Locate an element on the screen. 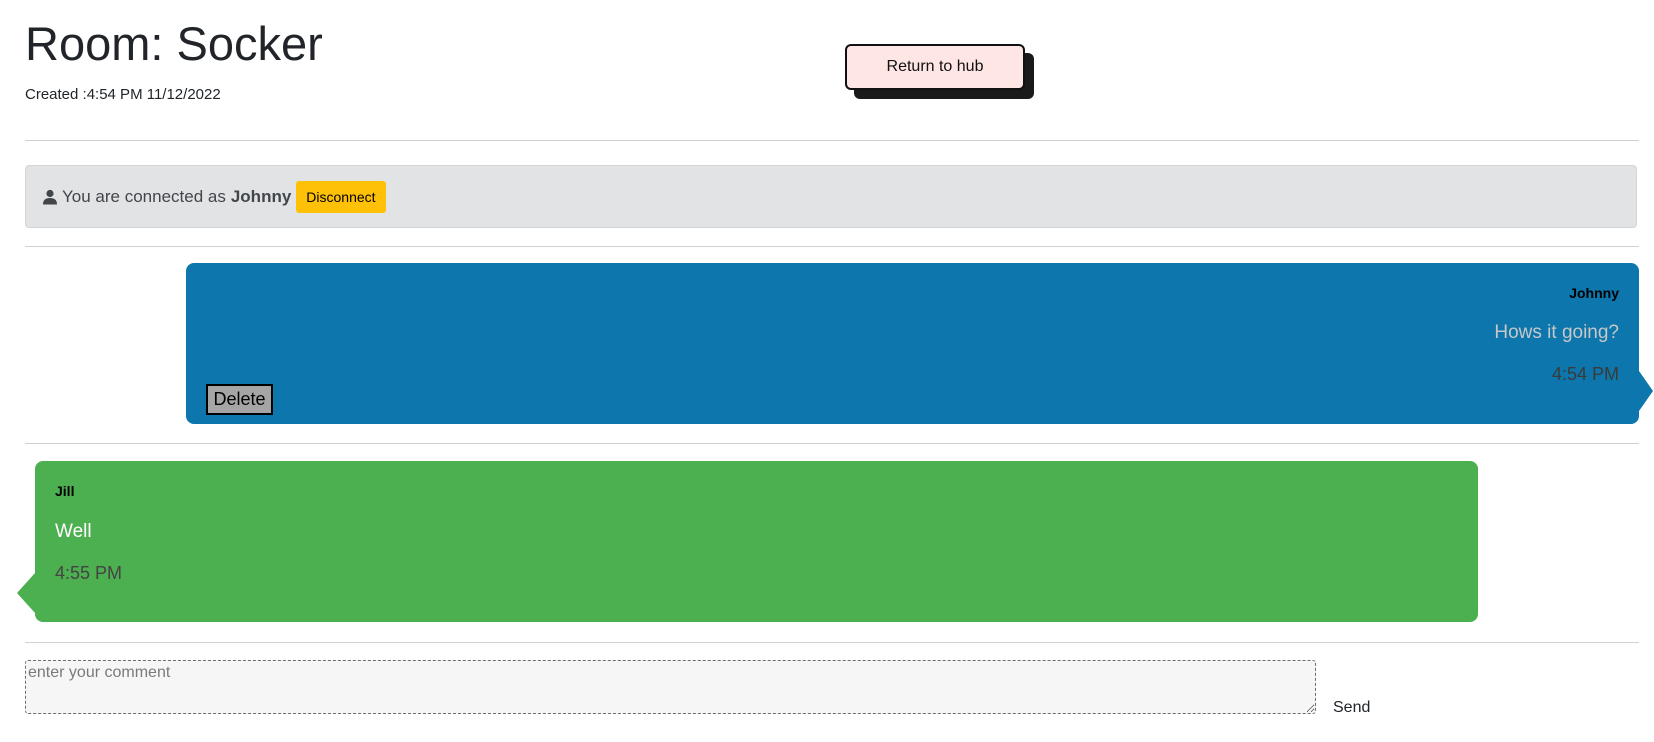 The width and height of the screenshot is (1654, 742). delete-message-button: Delete is located at coordinates (239, 399).